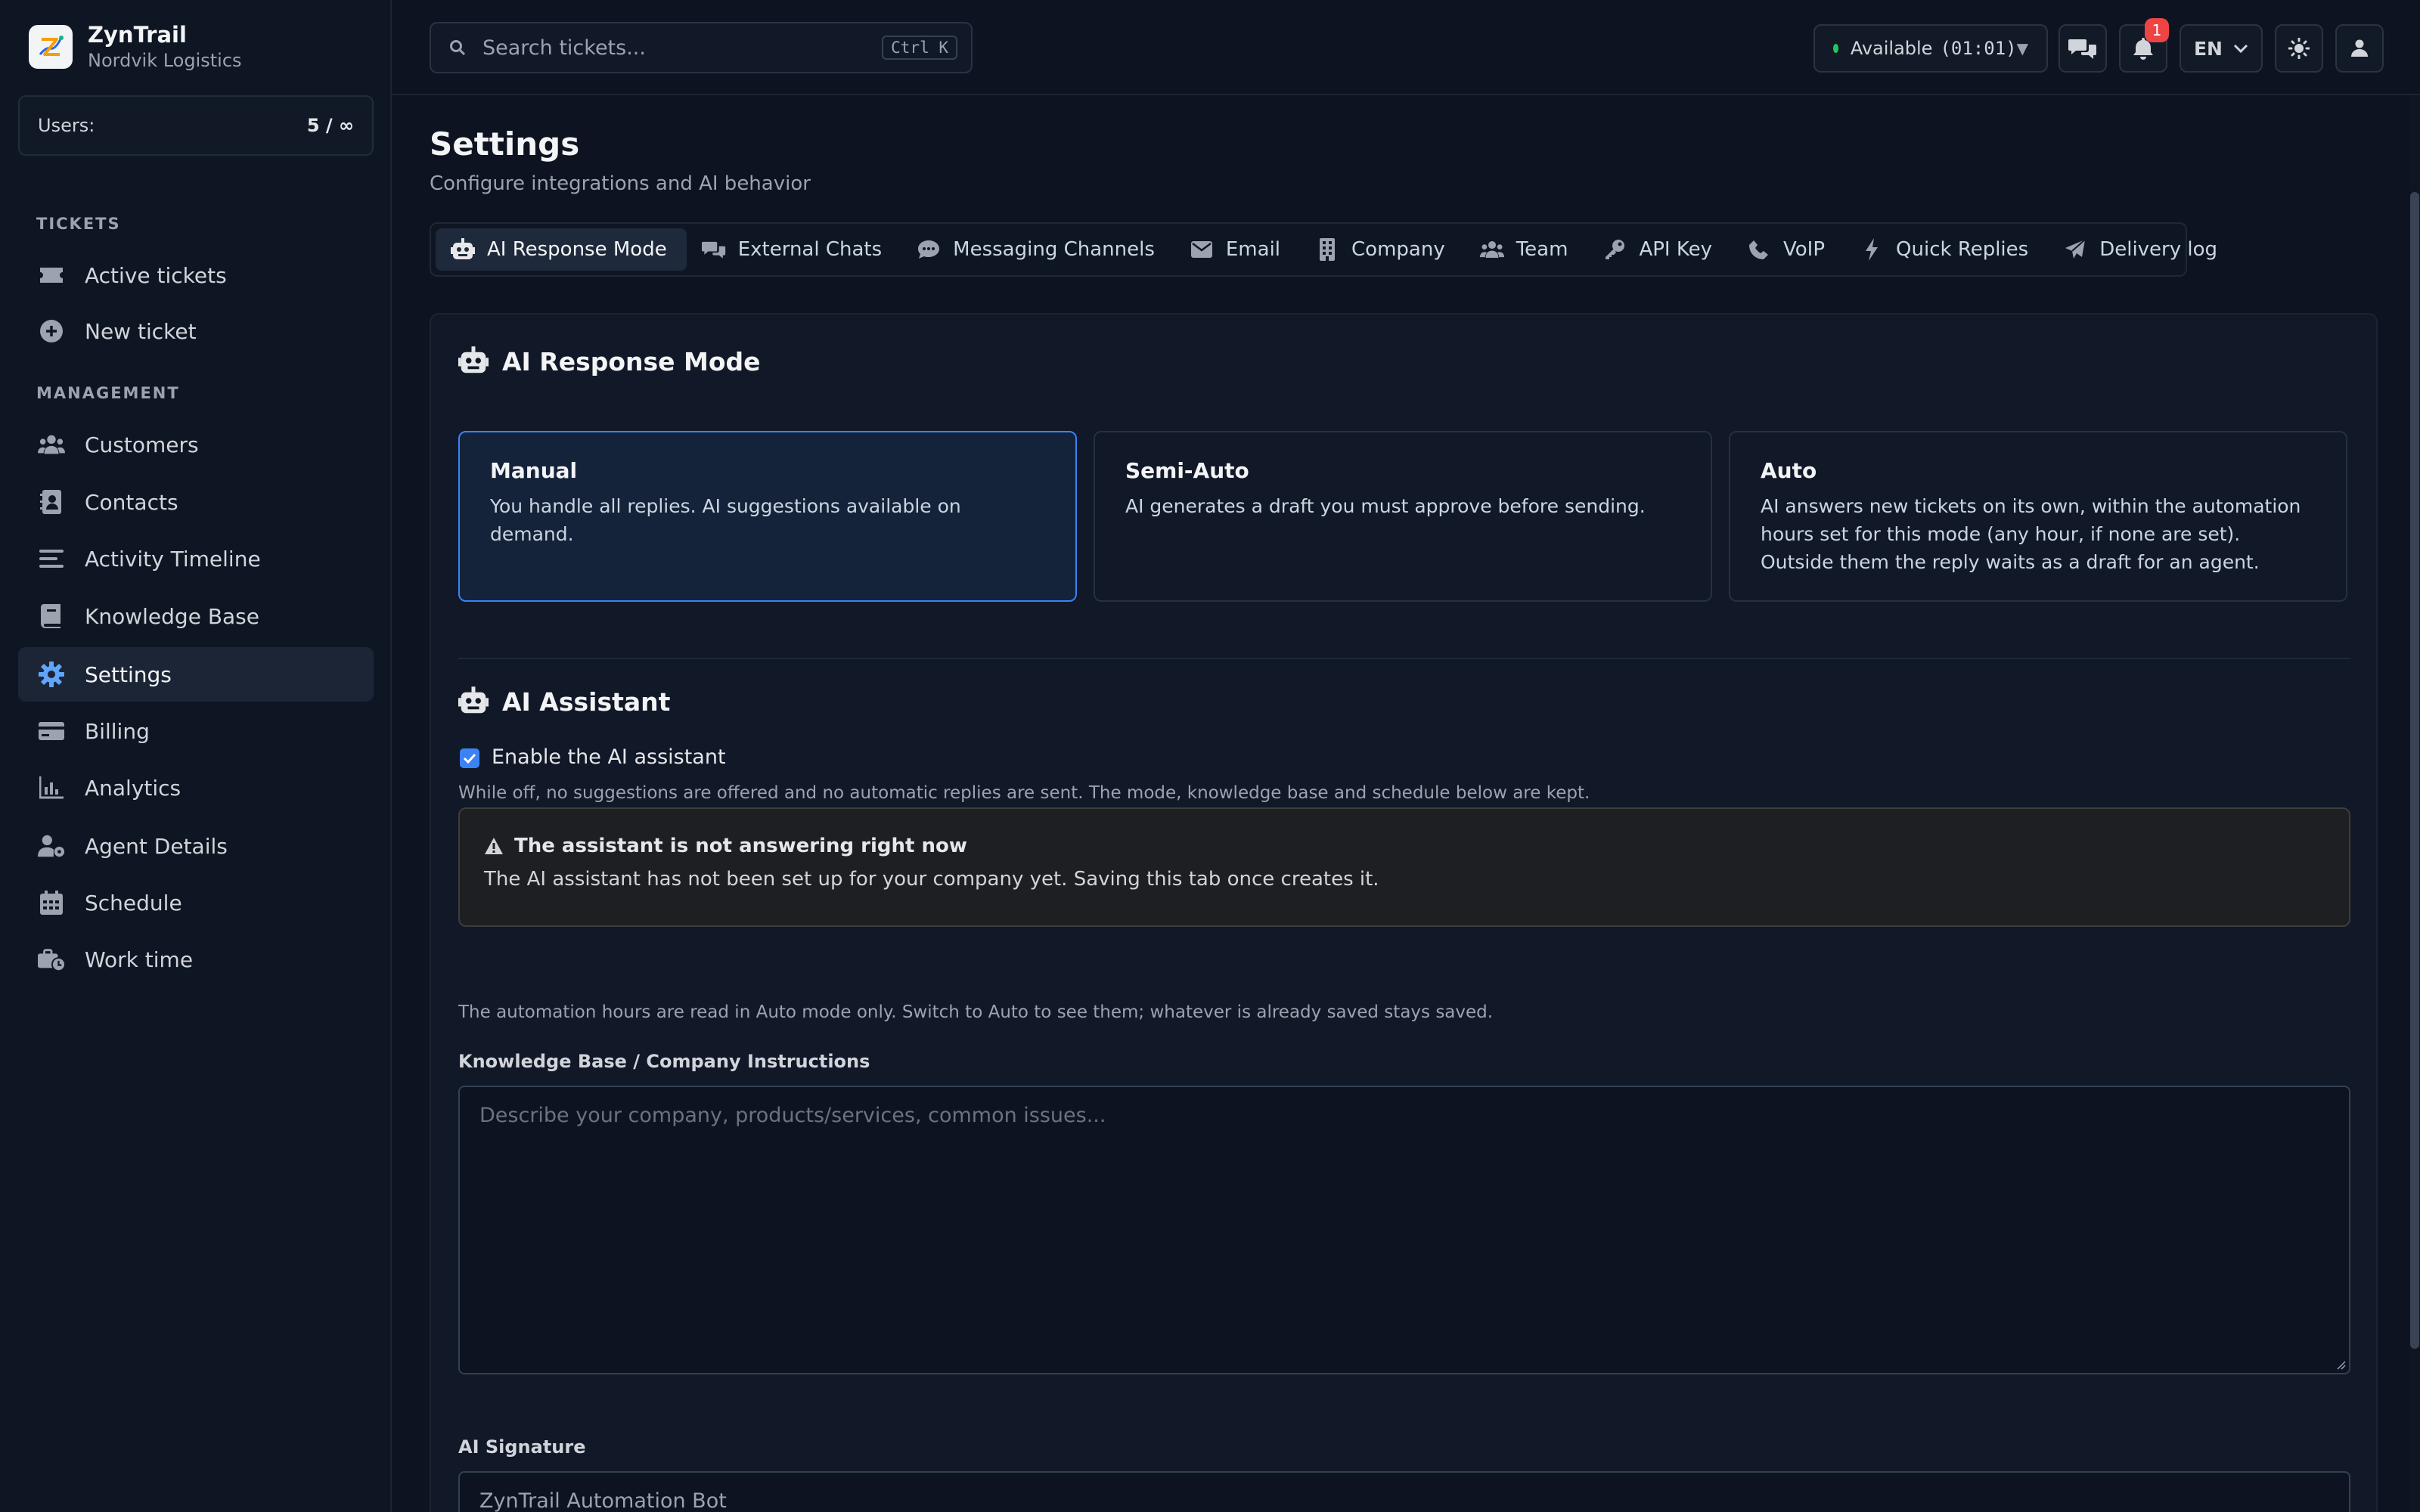  What do you see at coordinates (1788, 249) in the screenshot?
I see `tab-voip: VoIP` at bounding box center [1788, 249].